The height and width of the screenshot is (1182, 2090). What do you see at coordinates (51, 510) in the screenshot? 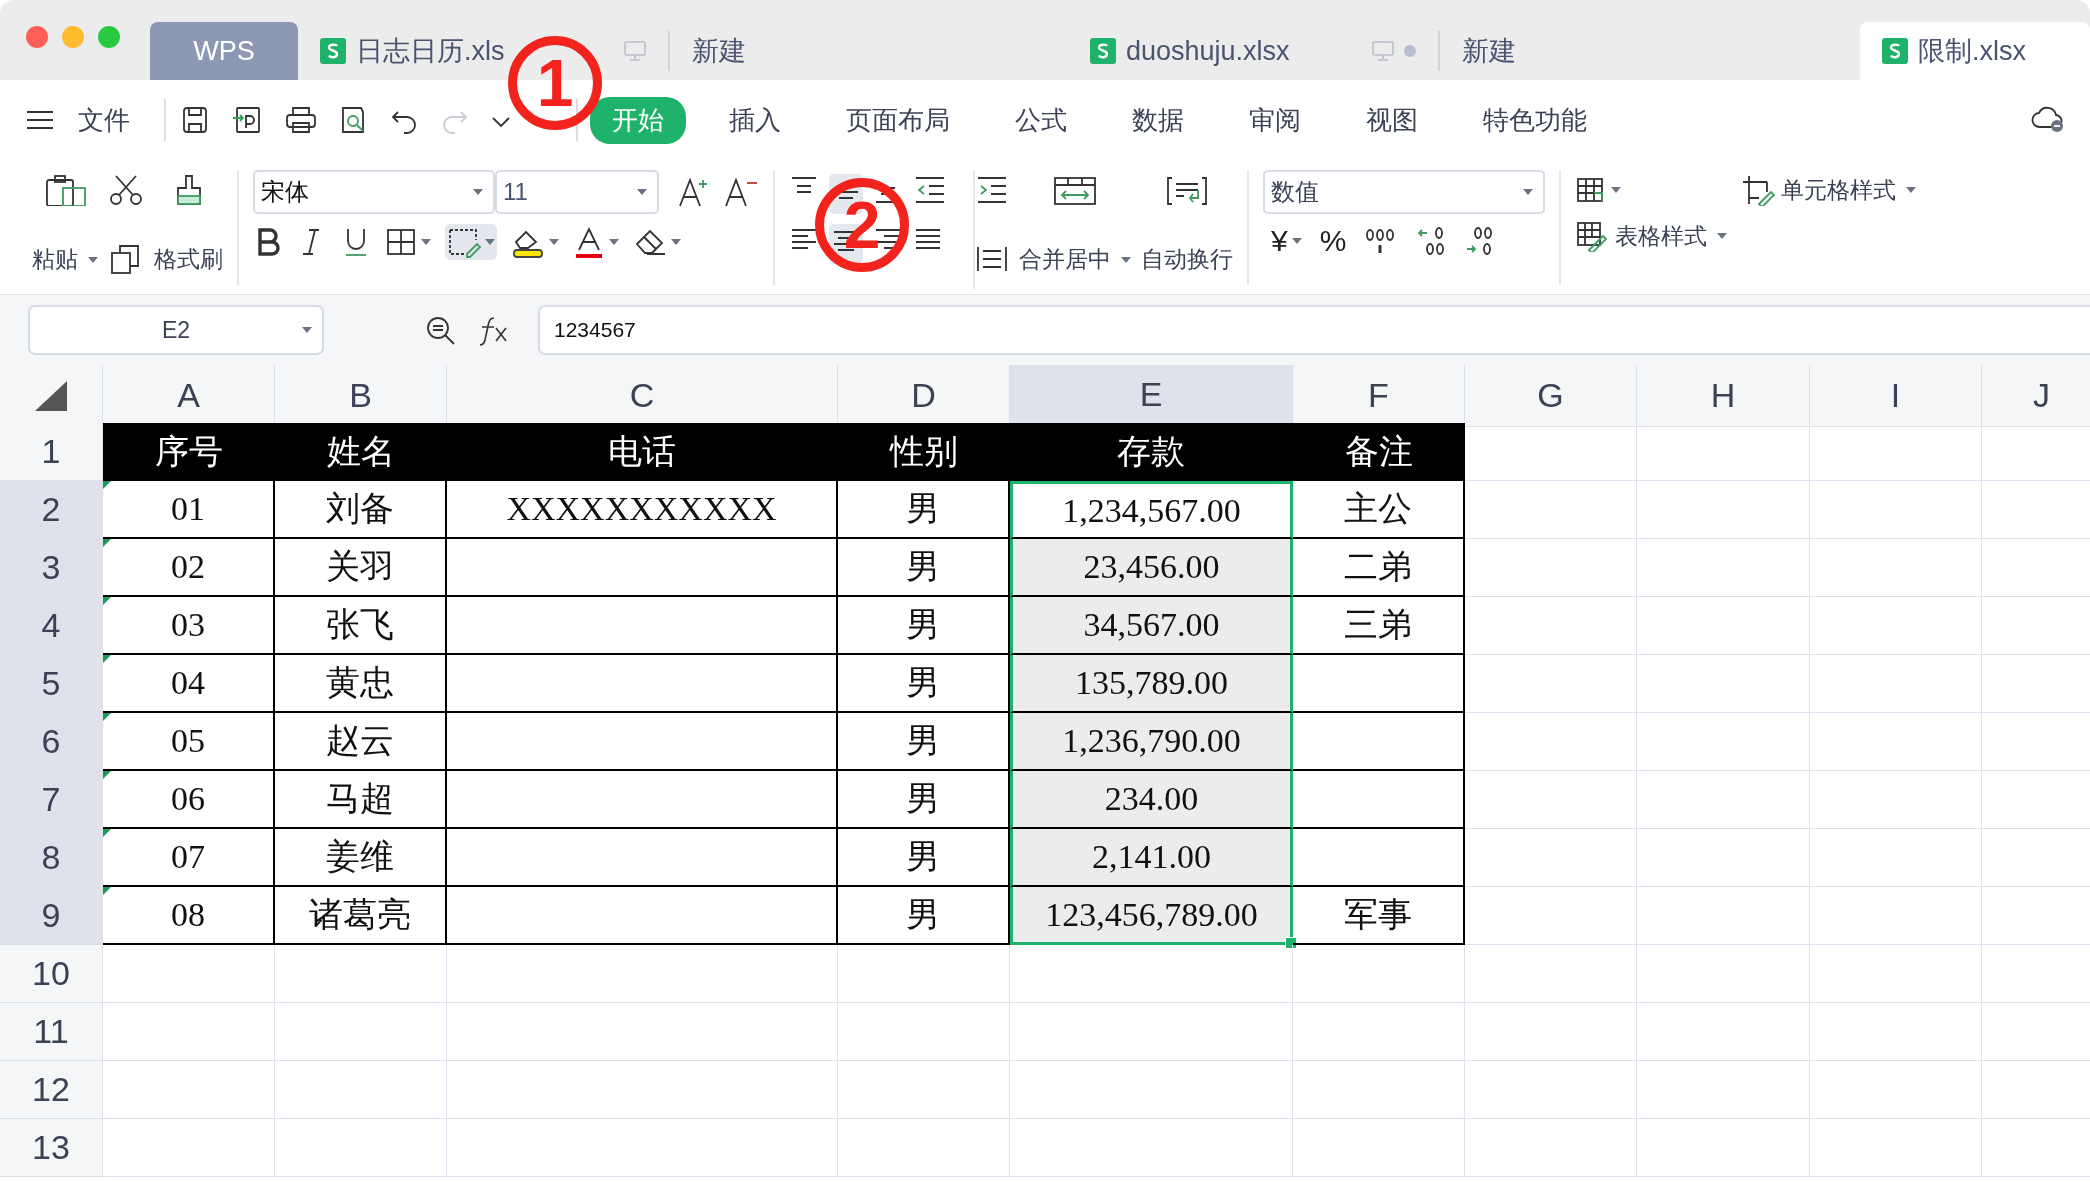
I see `row-header: 2` at bounding box center [51, 510].